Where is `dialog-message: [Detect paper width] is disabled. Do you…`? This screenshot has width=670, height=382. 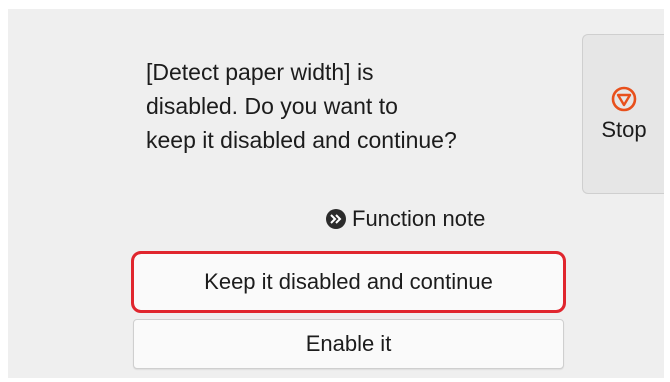 dialog-message: [Detect paper width] is disabled. Do you… is located at coordinates (301, 106).